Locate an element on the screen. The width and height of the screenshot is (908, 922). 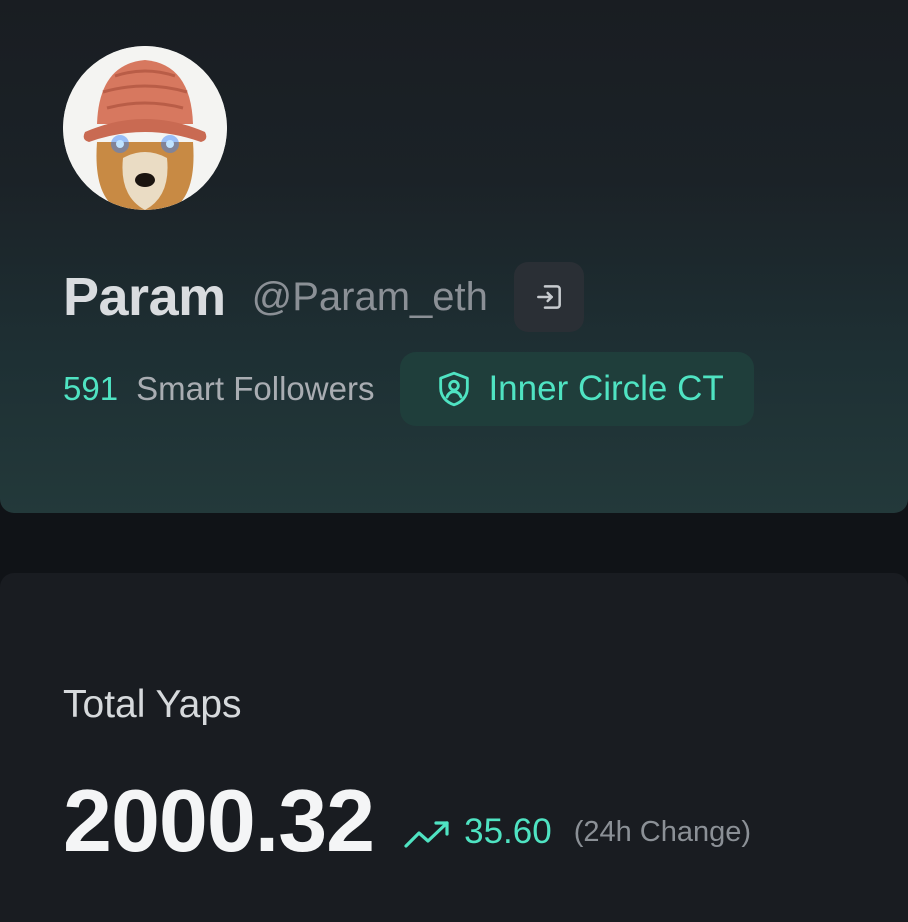
avatar is located at coordinates (145, 128).